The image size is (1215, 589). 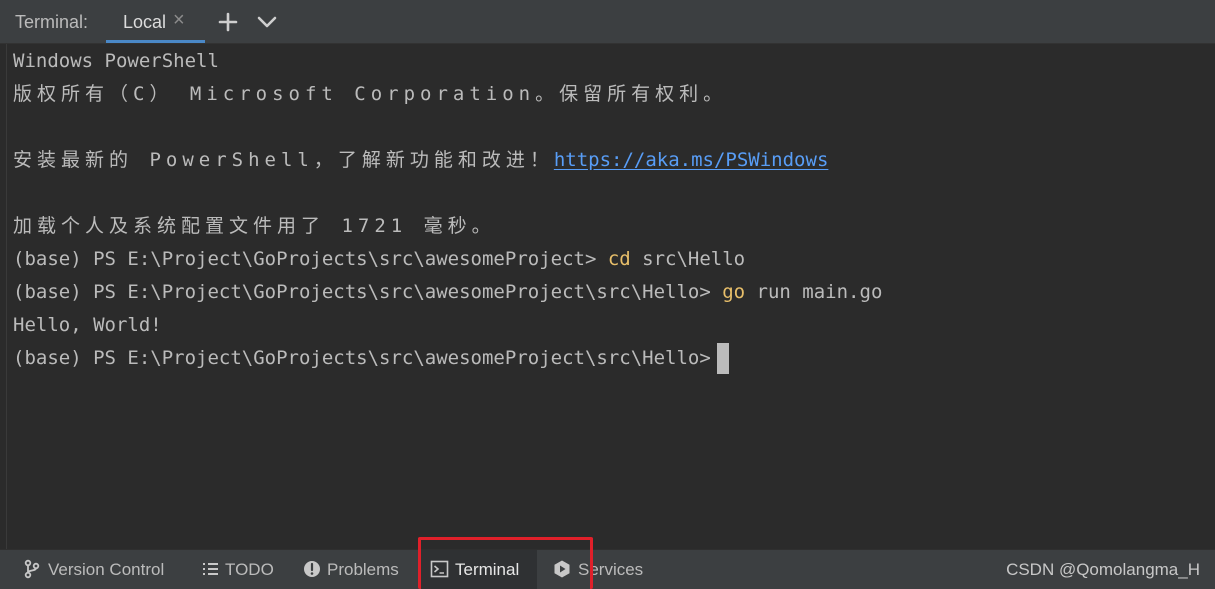 I want to click on list-icon, so click(x=210, y=569).